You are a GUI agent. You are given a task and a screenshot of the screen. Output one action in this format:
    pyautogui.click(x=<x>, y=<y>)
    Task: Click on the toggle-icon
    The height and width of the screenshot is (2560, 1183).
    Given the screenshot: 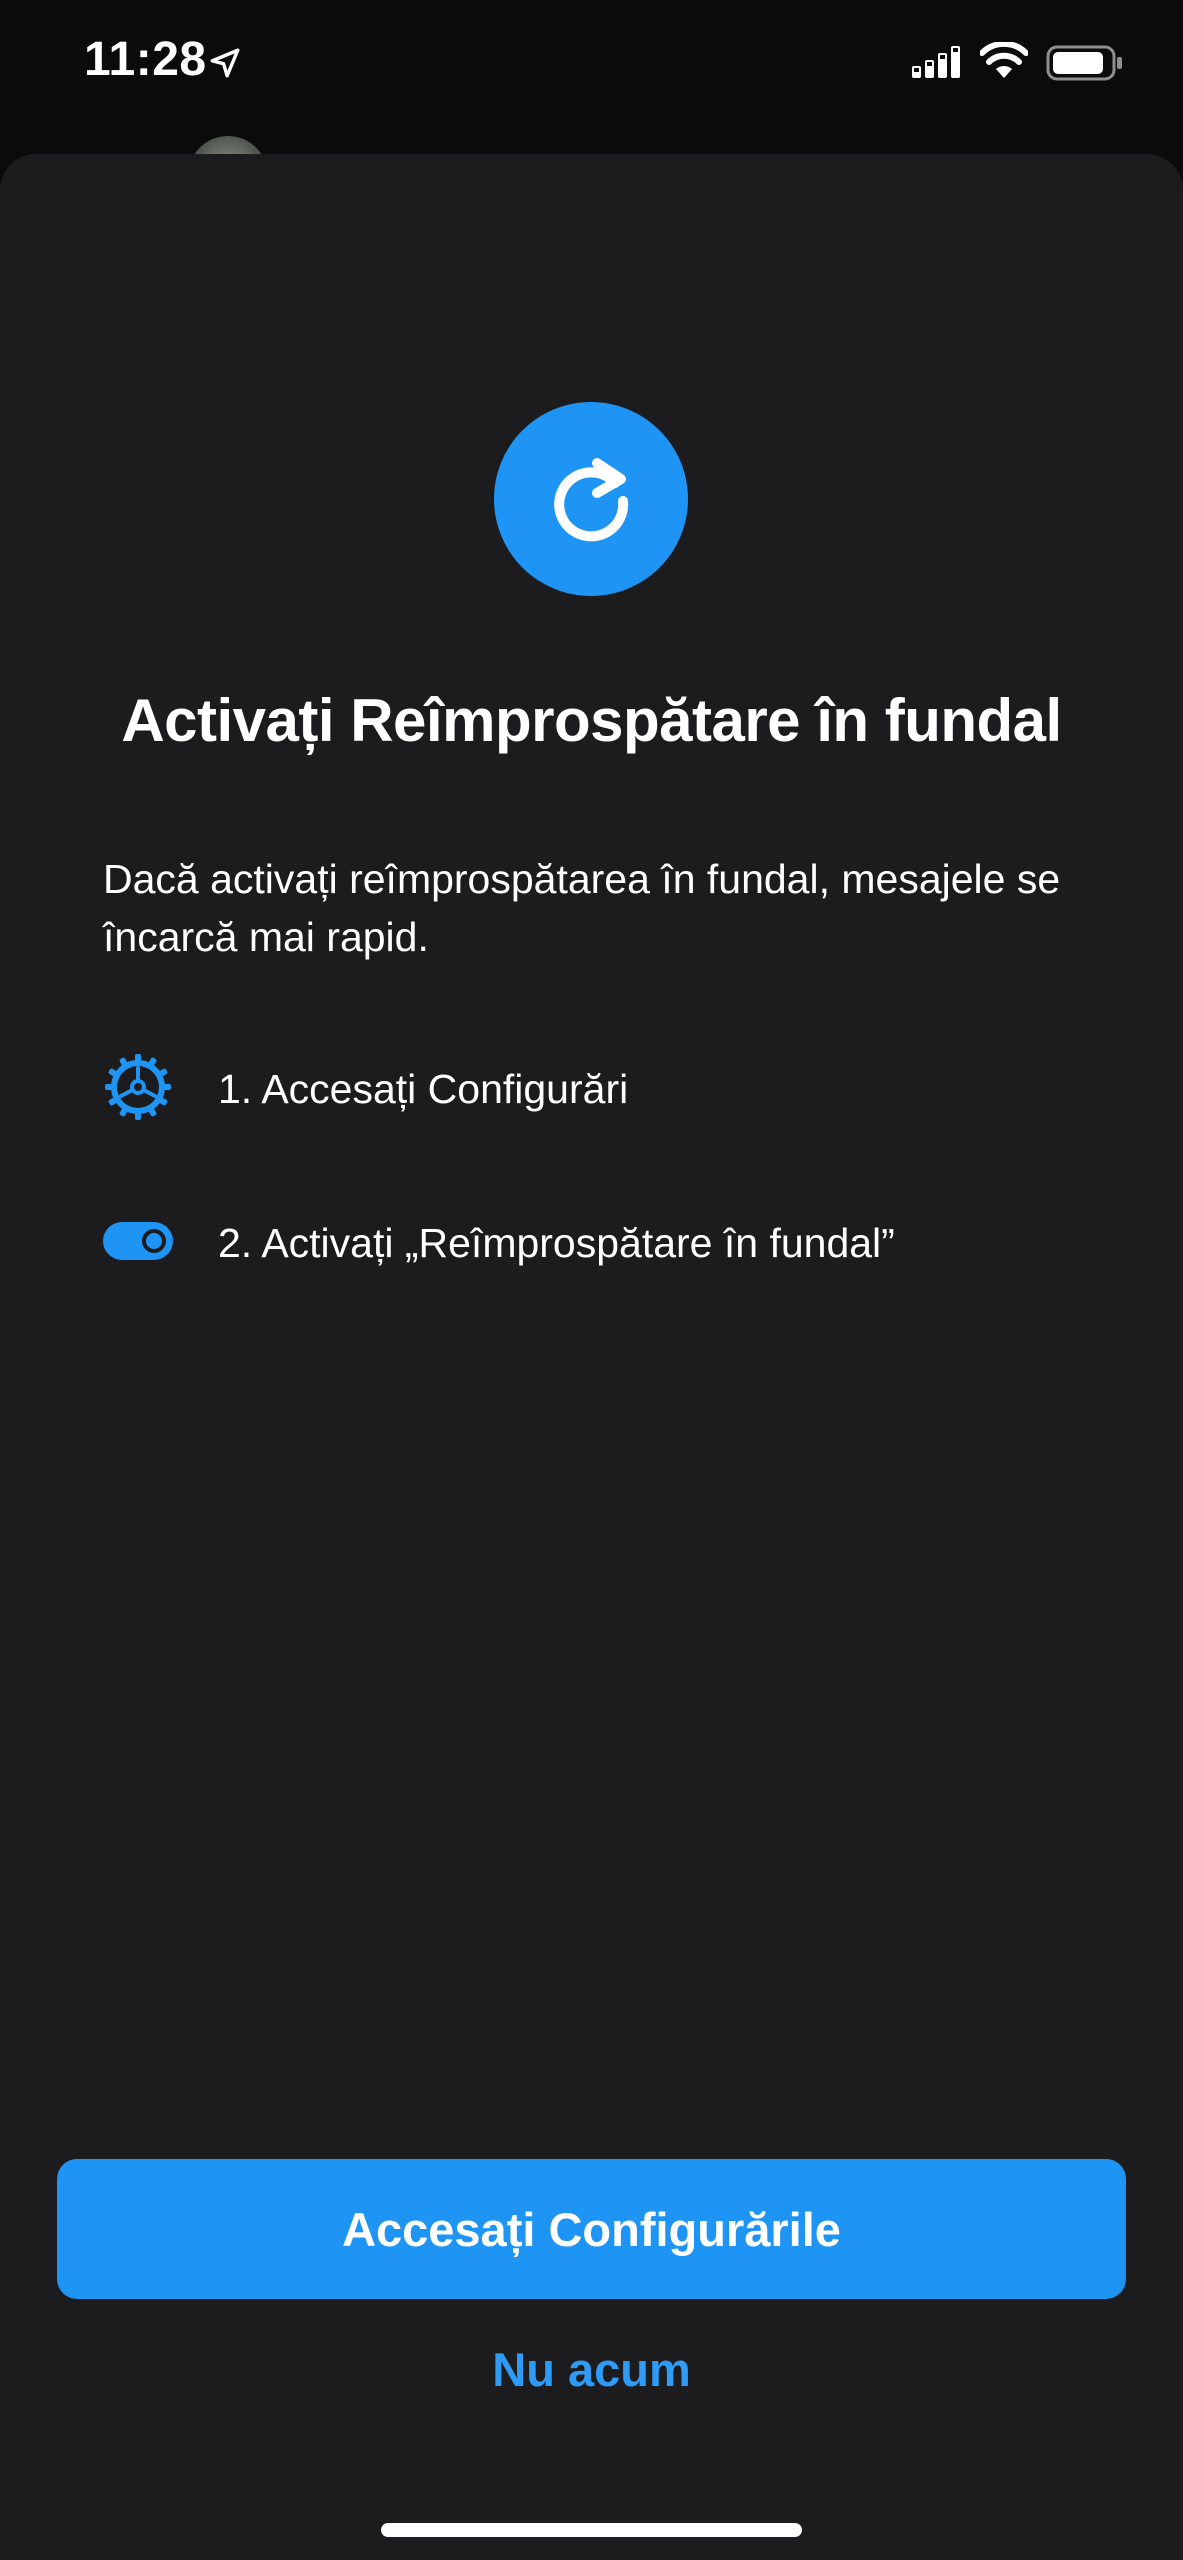 What is the action you would take?
    pyautogui.click(x=138, y=1241)
    